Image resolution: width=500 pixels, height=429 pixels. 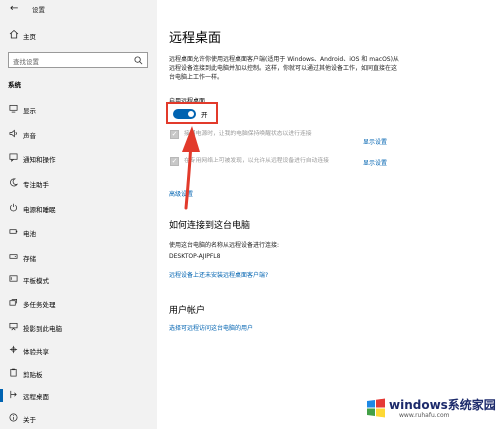 What do you see at coordinates (78, 233) in the screenshot?
I see `sidebar-item-battery: 电池` at bounding box center [78, 233].